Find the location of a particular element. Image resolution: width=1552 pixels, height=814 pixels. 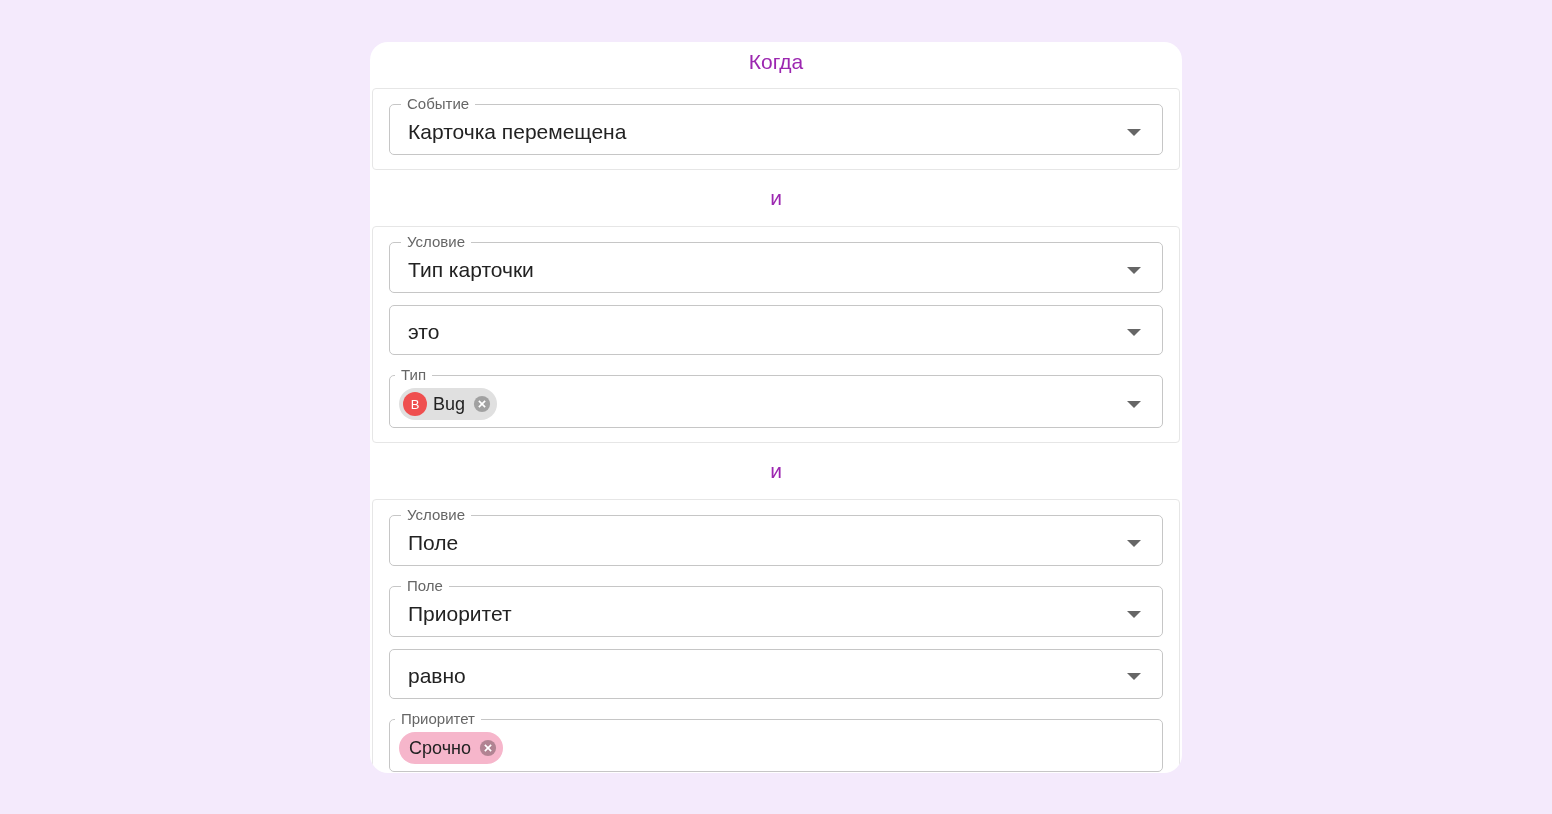

chip: B Bug is located at coordinates (448, 404).